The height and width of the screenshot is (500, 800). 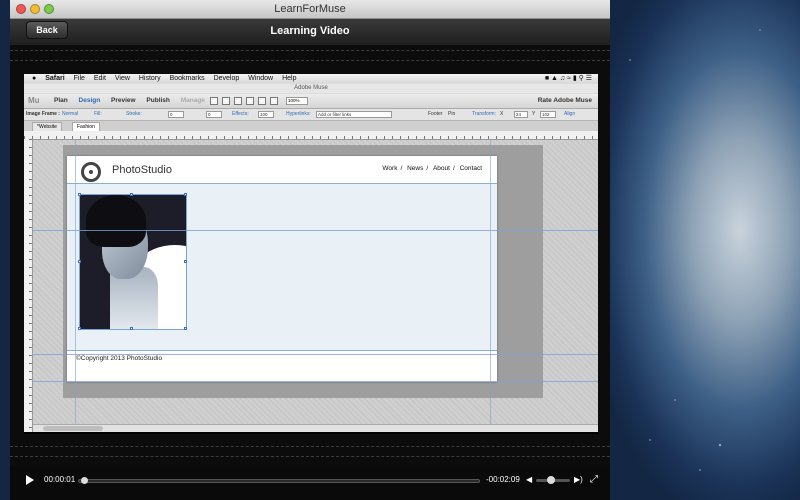 I want to click on apple-icon: ●, so click(x=34, y=78).